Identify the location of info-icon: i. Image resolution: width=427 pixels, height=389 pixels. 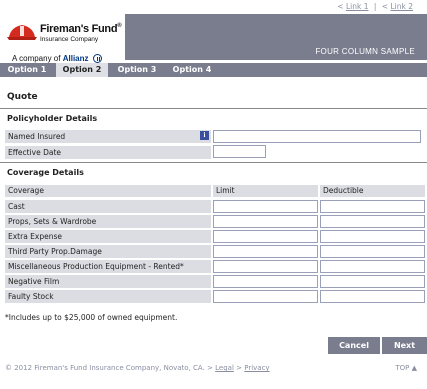
(204, 135).